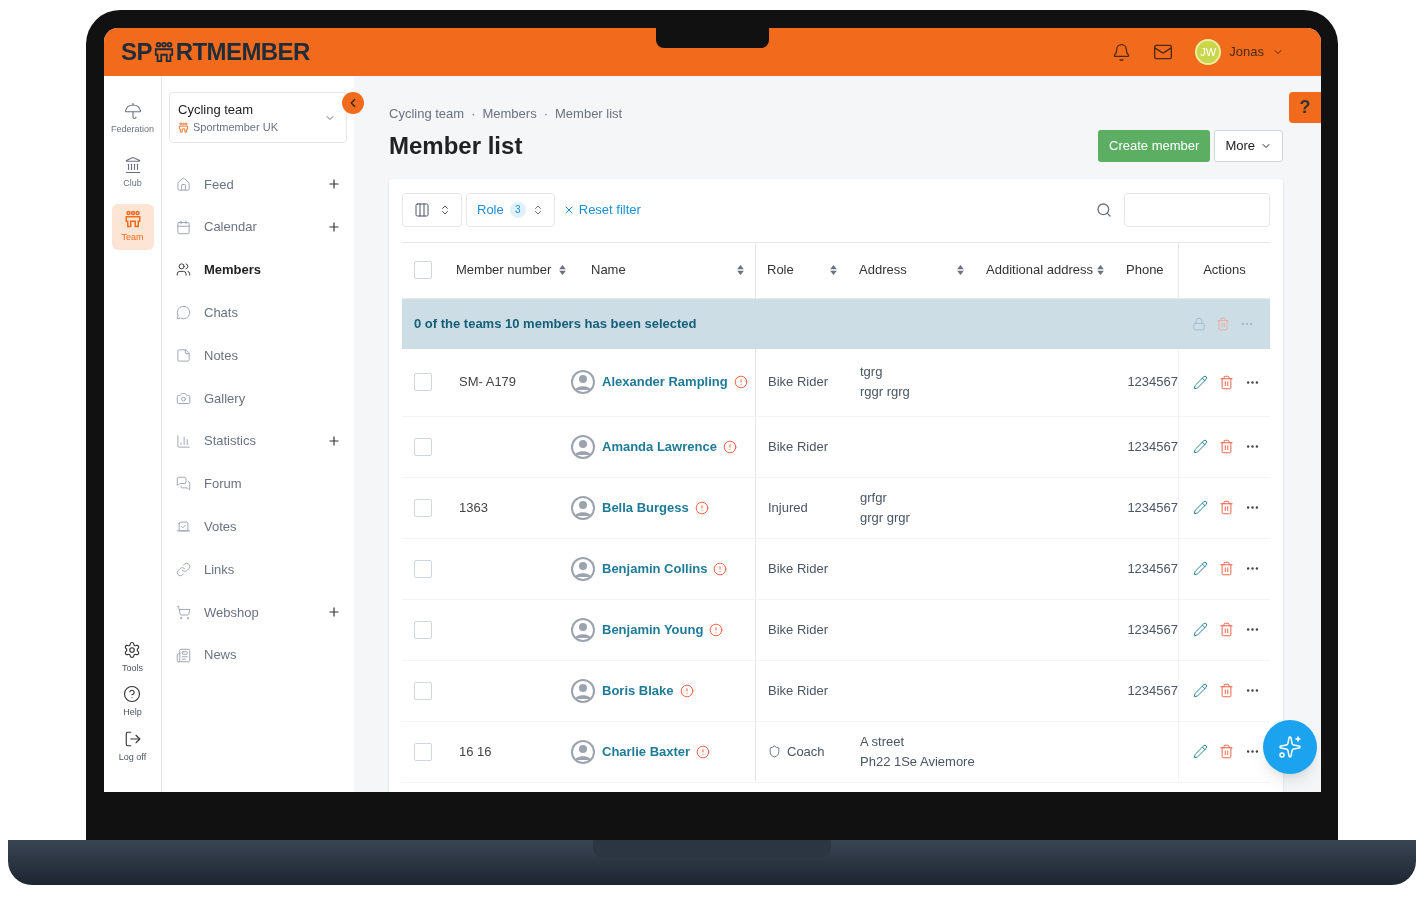  Describe the element at coordinates (475, 751) in the screenshot. I see `member-number: 16 16` at that location.